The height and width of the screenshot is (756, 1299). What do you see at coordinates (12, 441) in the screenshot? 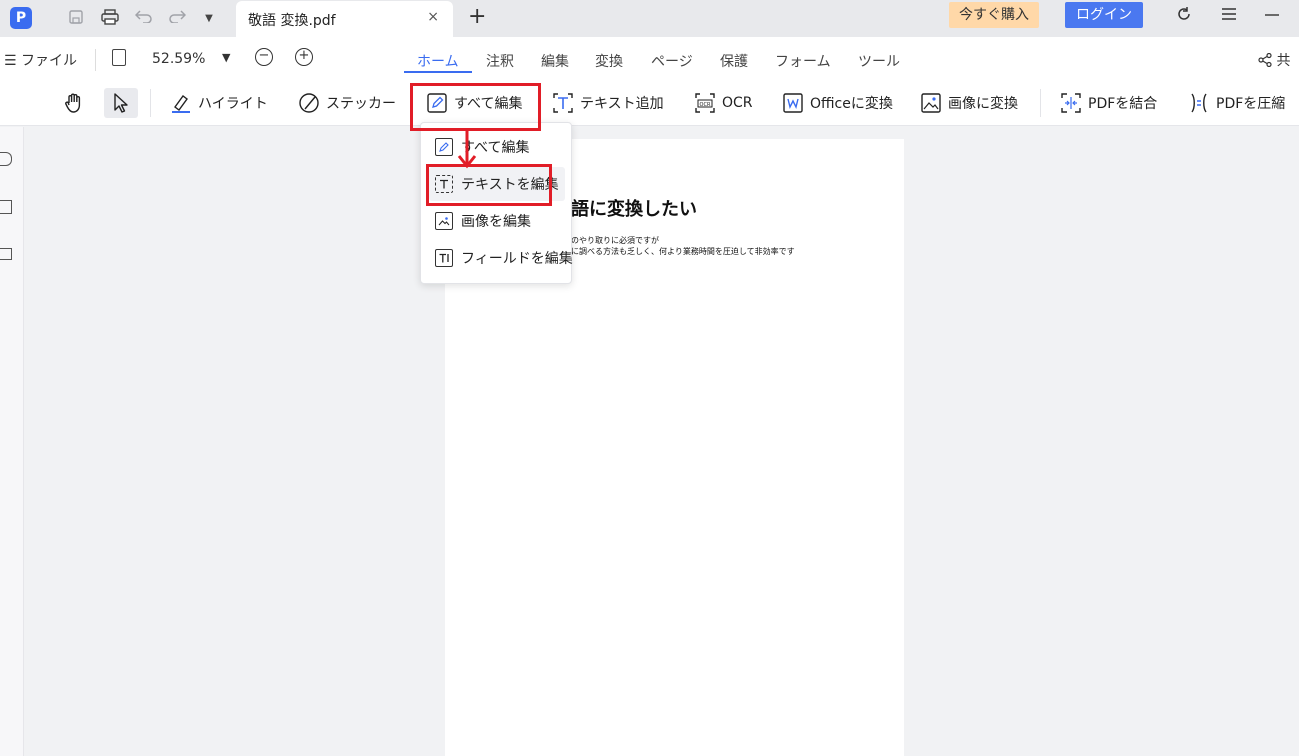
I see `left-sidebar` at bounding box center [12, 441].